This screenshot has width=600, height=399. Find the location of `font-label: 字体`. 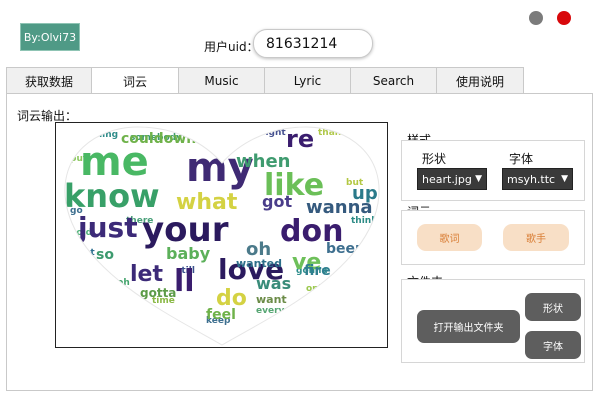

font-label: 字体 is located at coordinates (521, 159).